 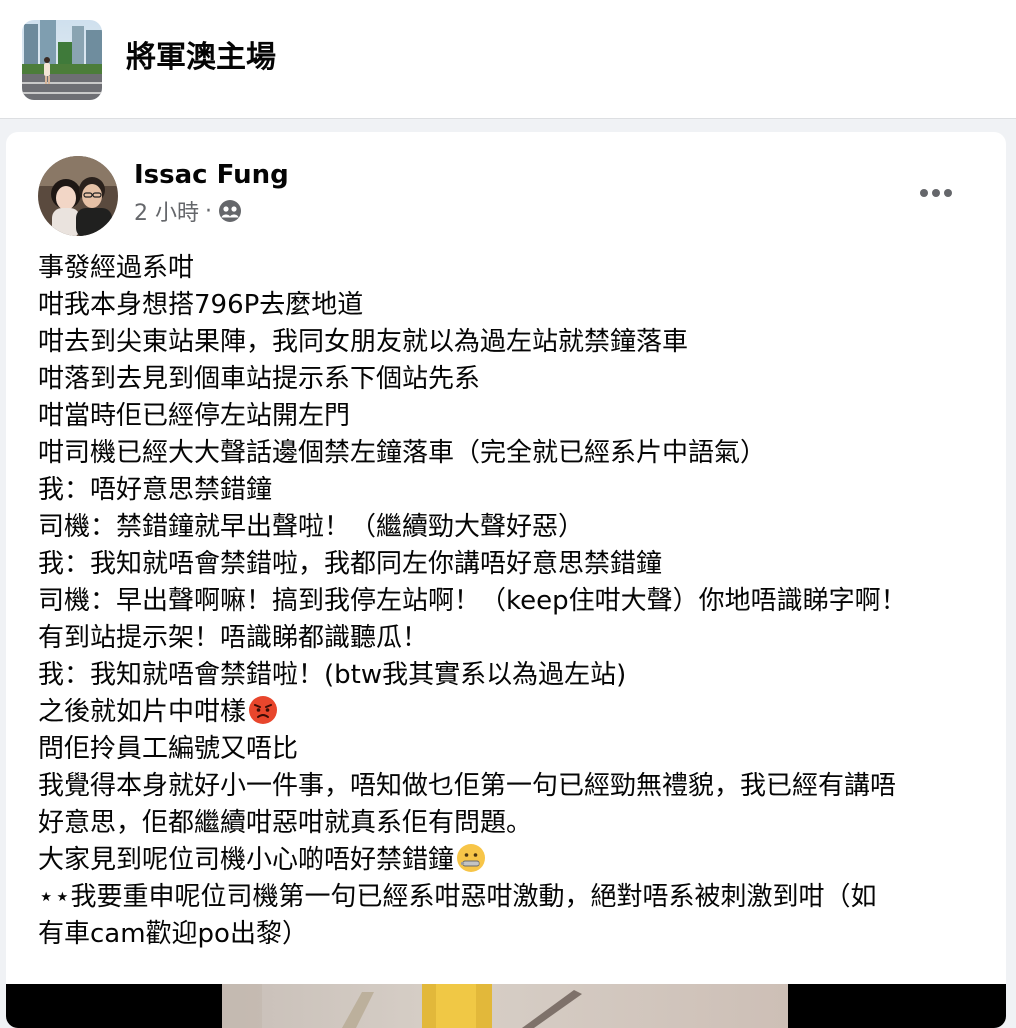 I want to click on post-meta: 2 小時 ·, so click(x=188, y=211).